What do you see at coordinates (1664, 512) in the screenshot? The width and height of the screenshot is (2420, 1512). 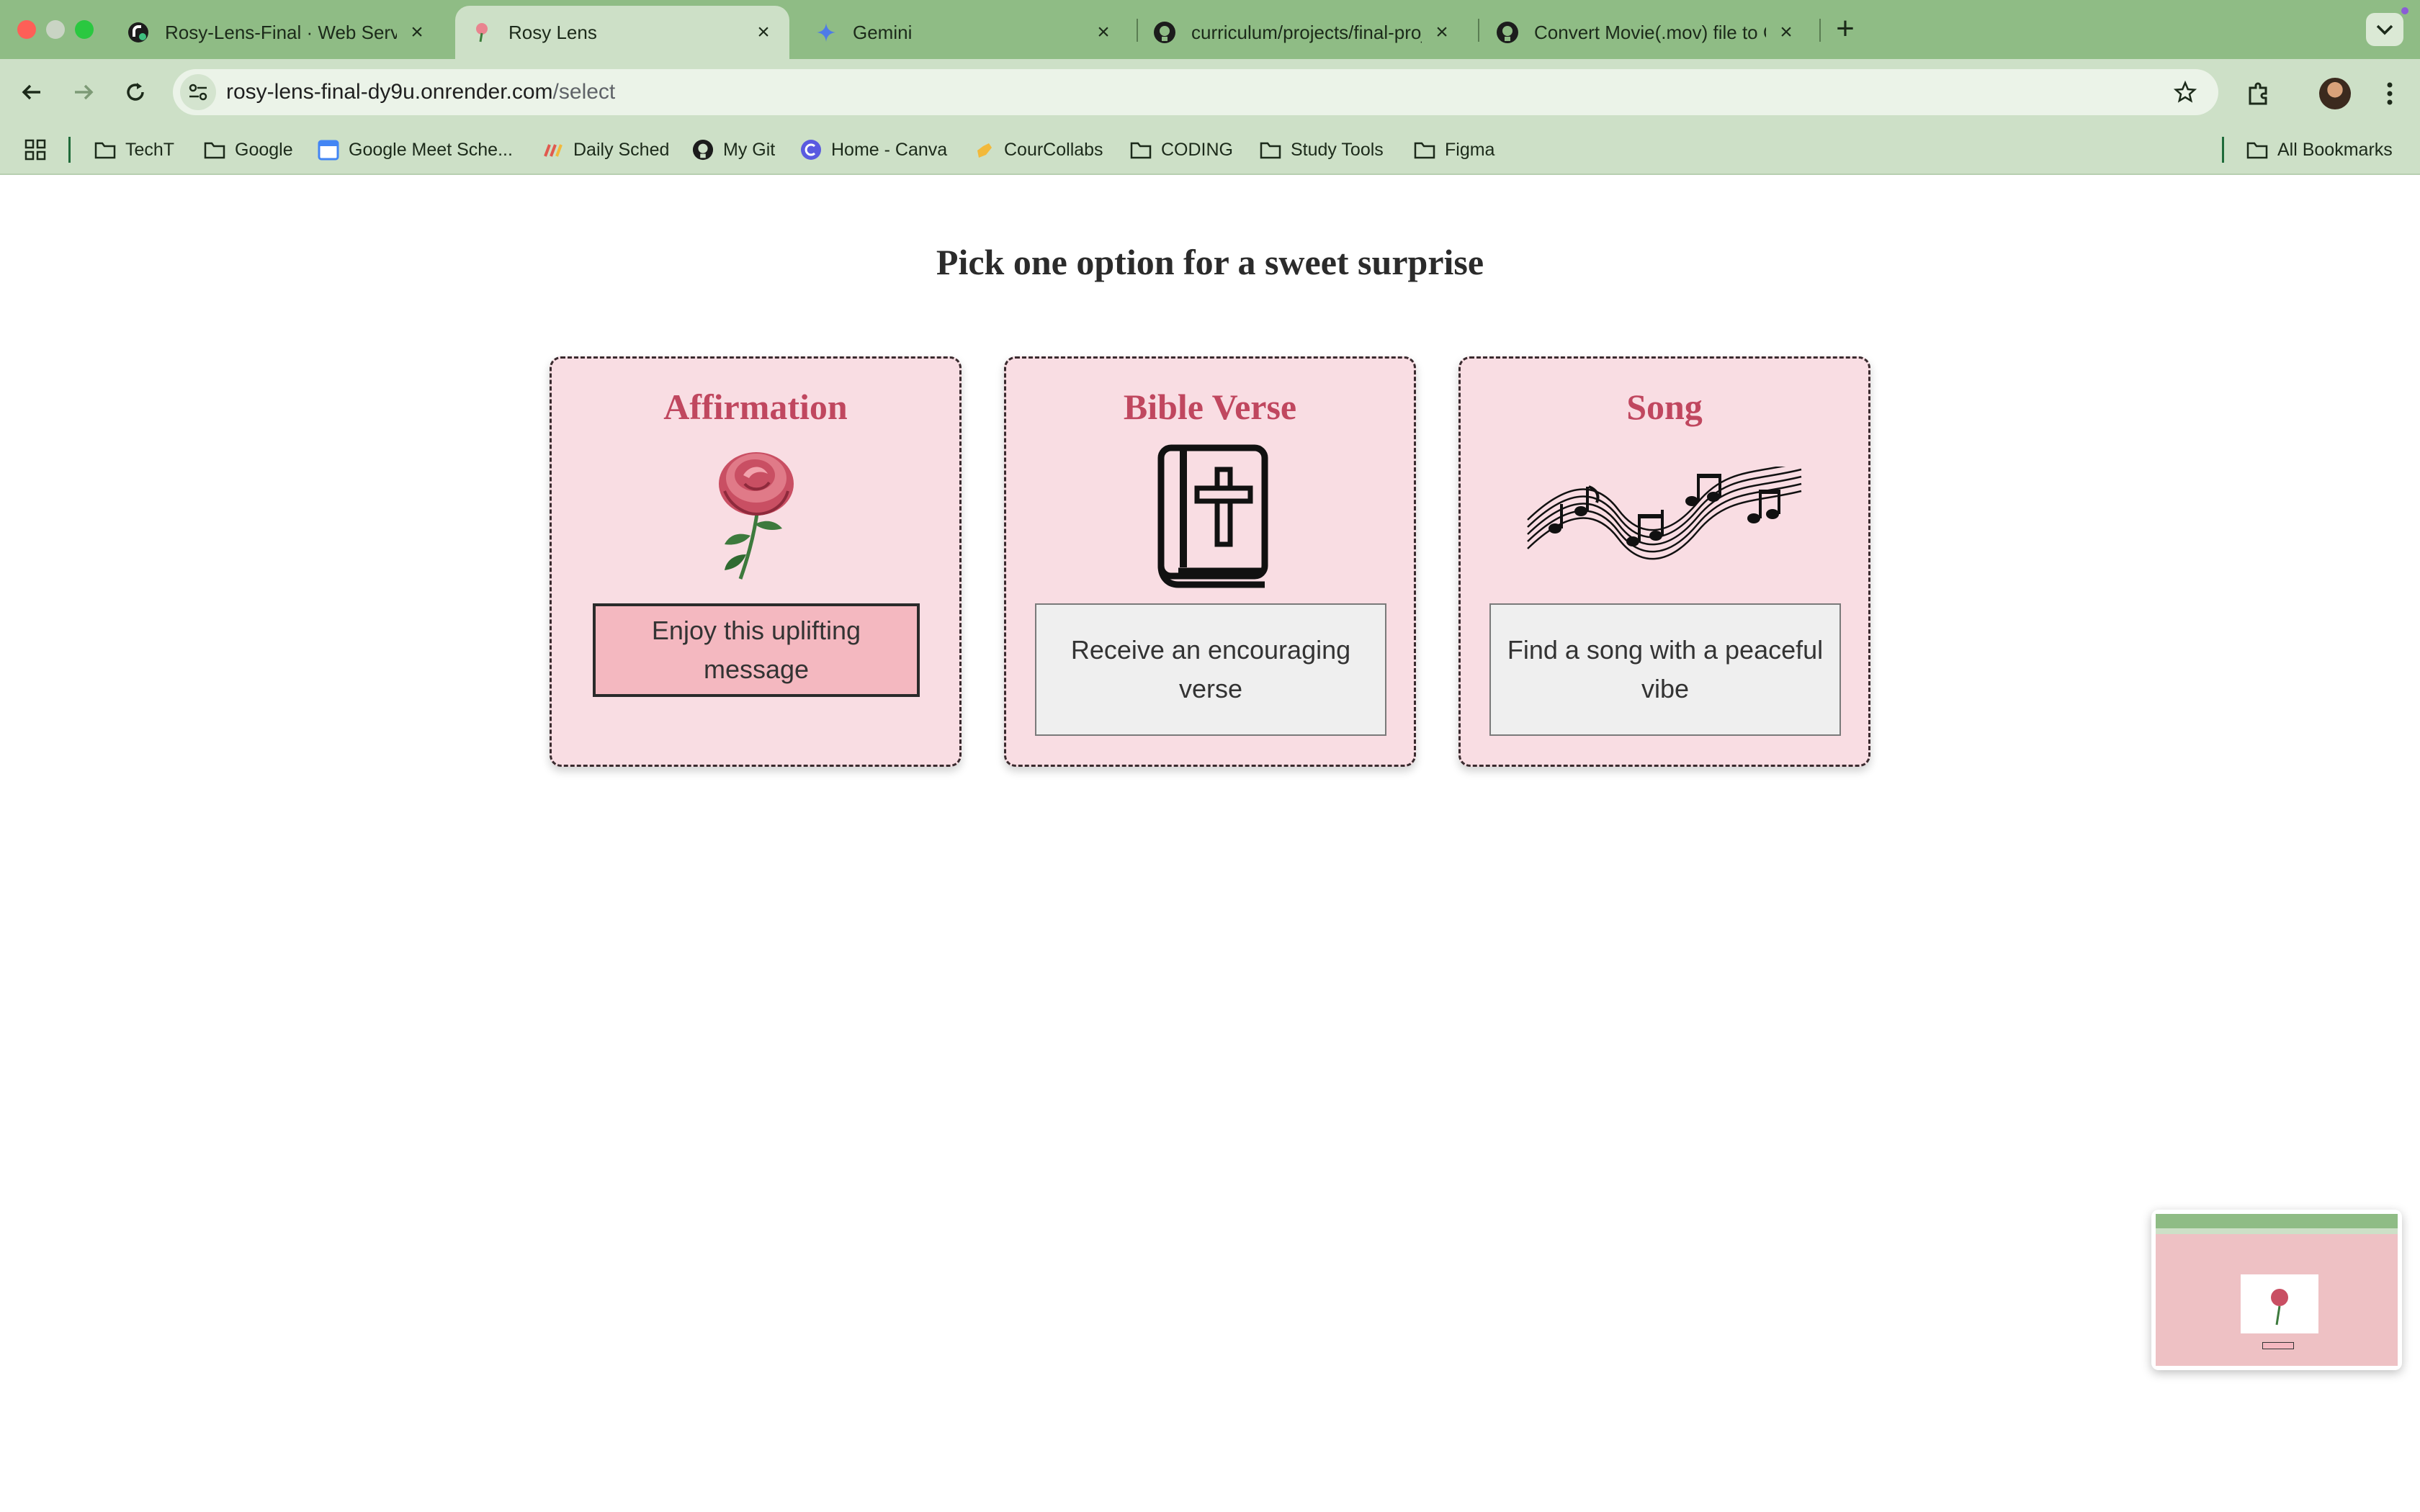 I see `music-notes-icon` at bounding box center [1664, 512].